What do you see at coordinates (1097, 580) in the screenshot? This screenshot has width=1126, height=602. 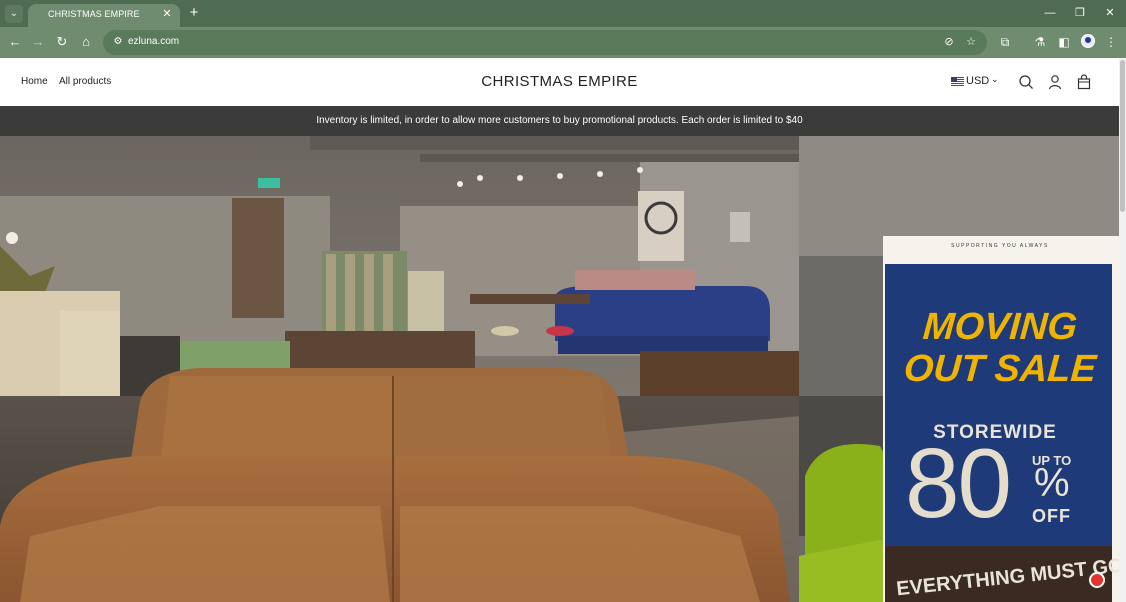 I see `chat-support-icon` at bounding box center [1097, 580].